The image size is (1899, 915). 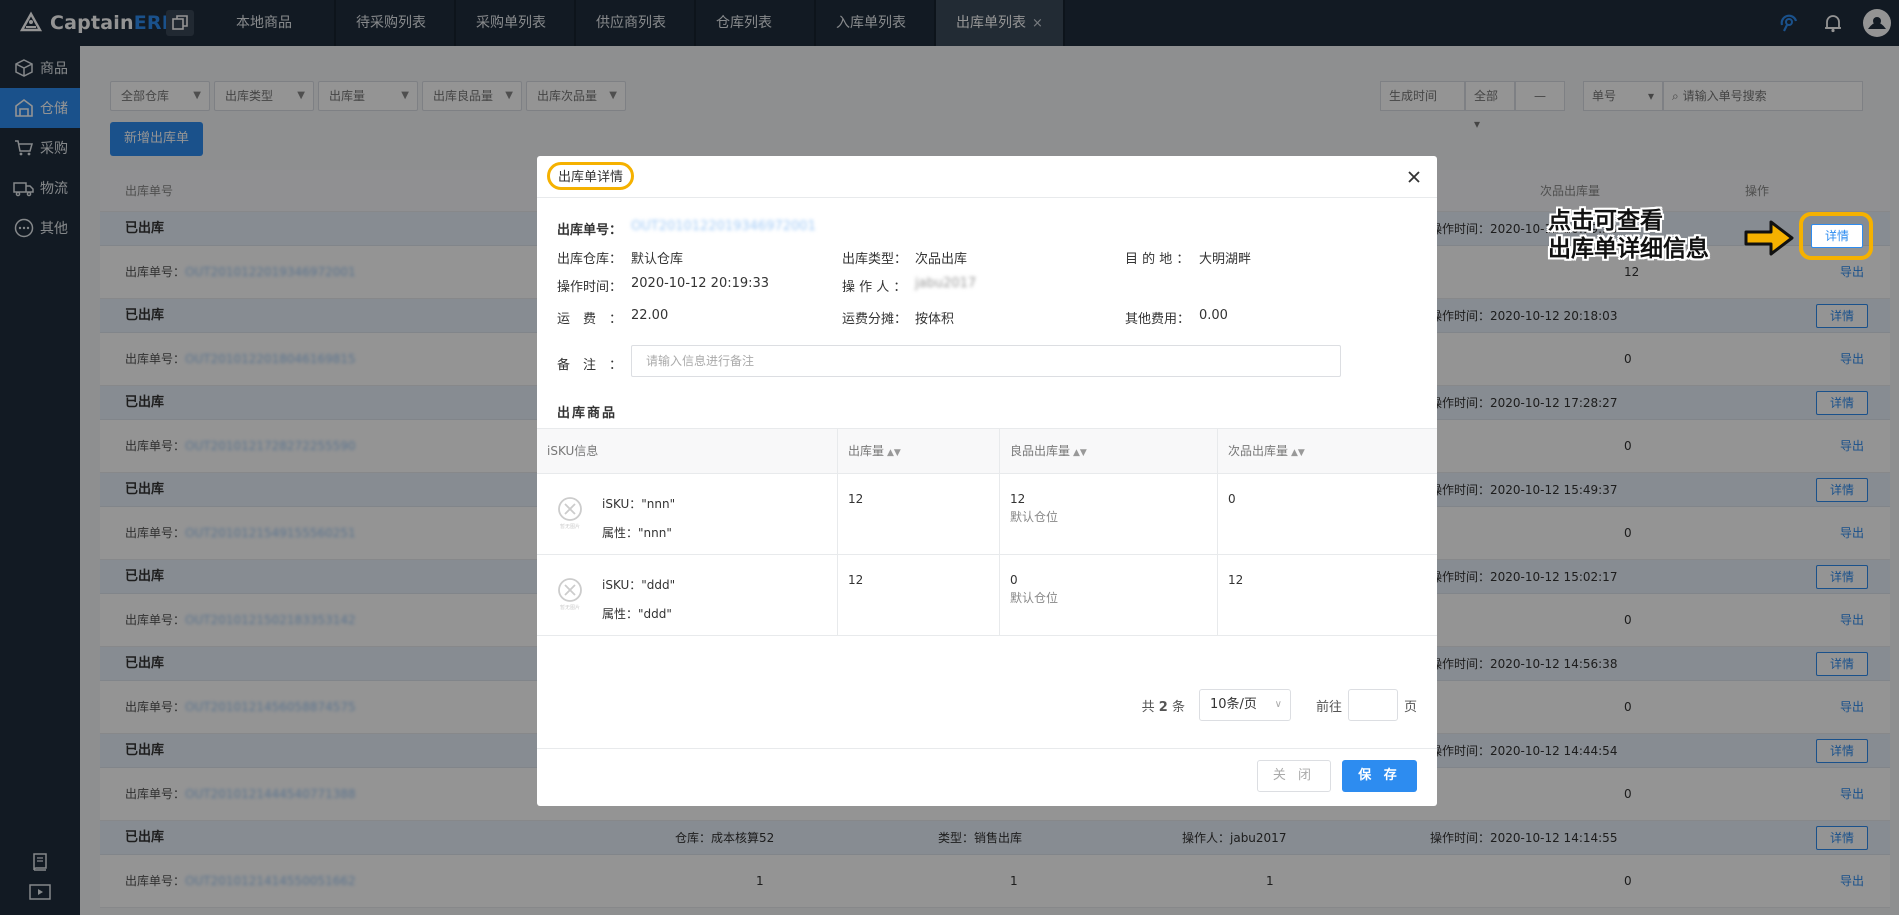 What do you see at coordinates (639, 504) in the screenshot?
I see `isku-value: iSKU："nnn"` at bounding box center [639, 504].